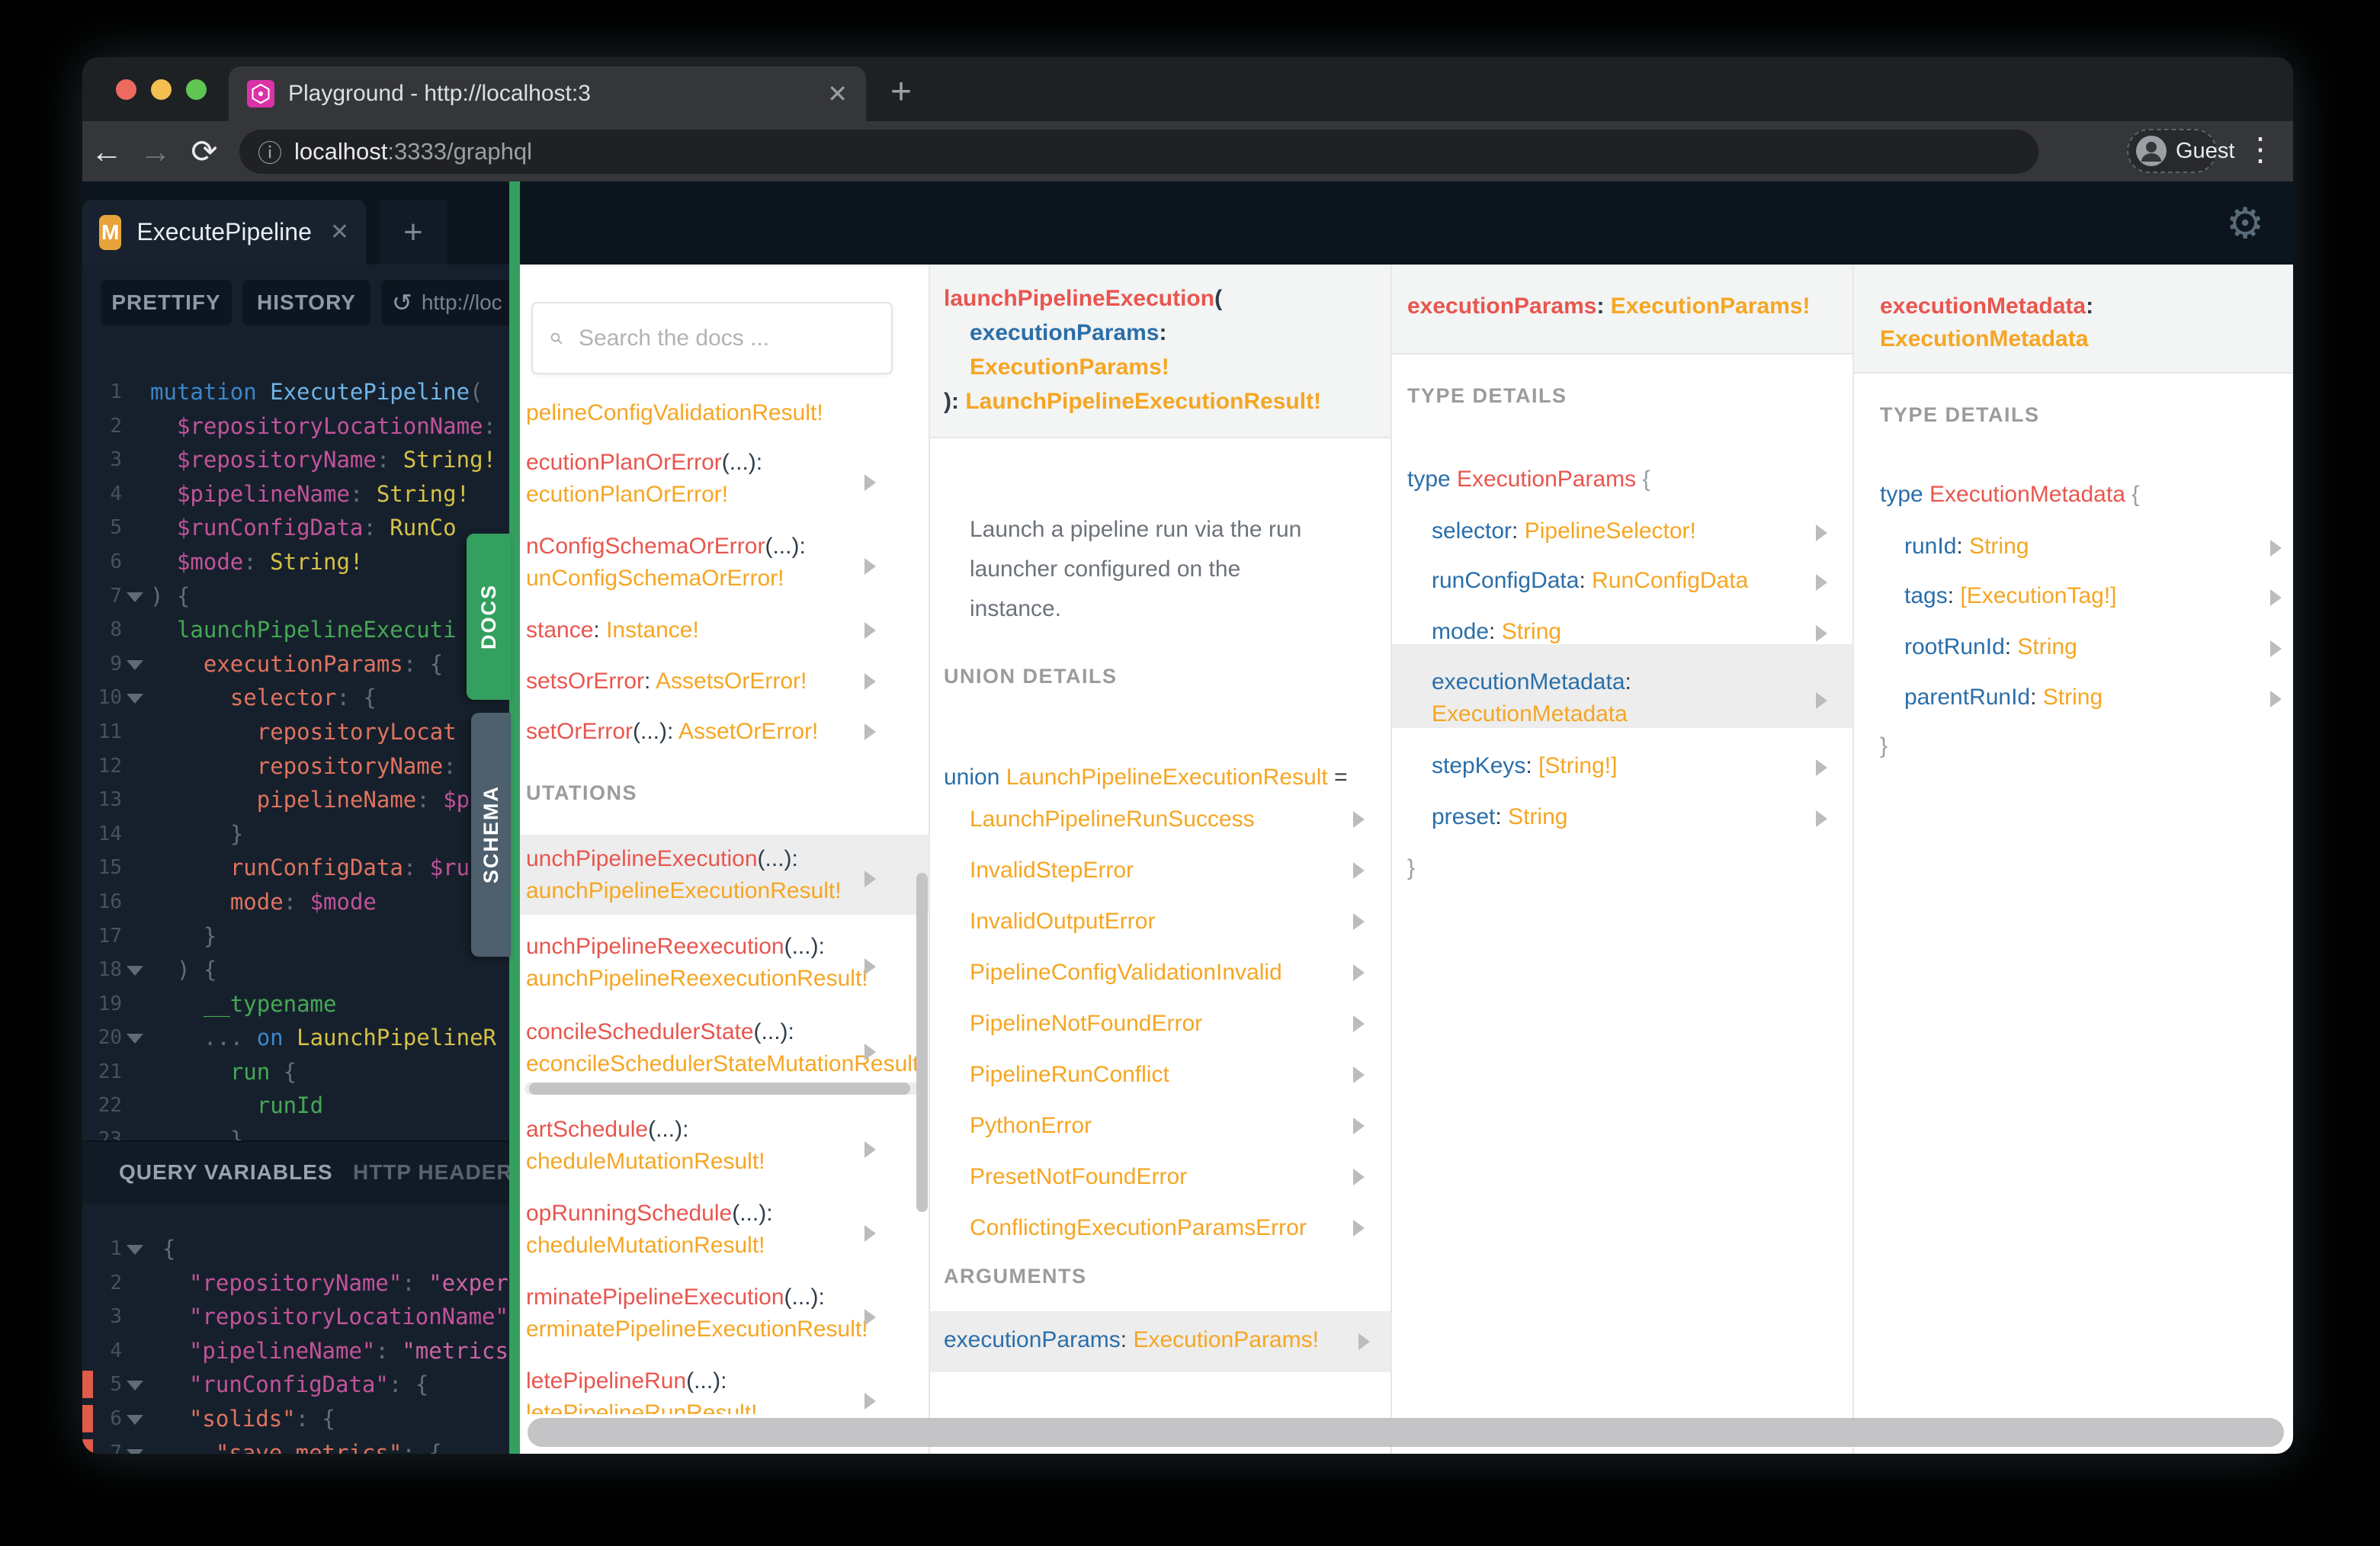  I want to click on minimize-window-button, so click(161, 89).